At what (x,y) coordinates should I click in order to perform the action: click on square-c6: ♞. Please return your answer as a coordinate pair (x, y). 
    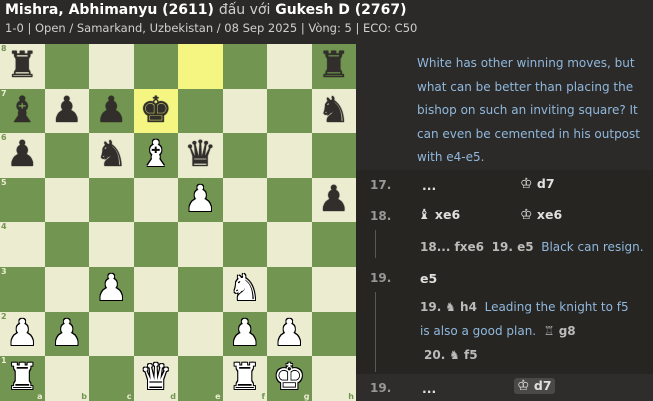
    Looking at the image, I should click on (111, 155).